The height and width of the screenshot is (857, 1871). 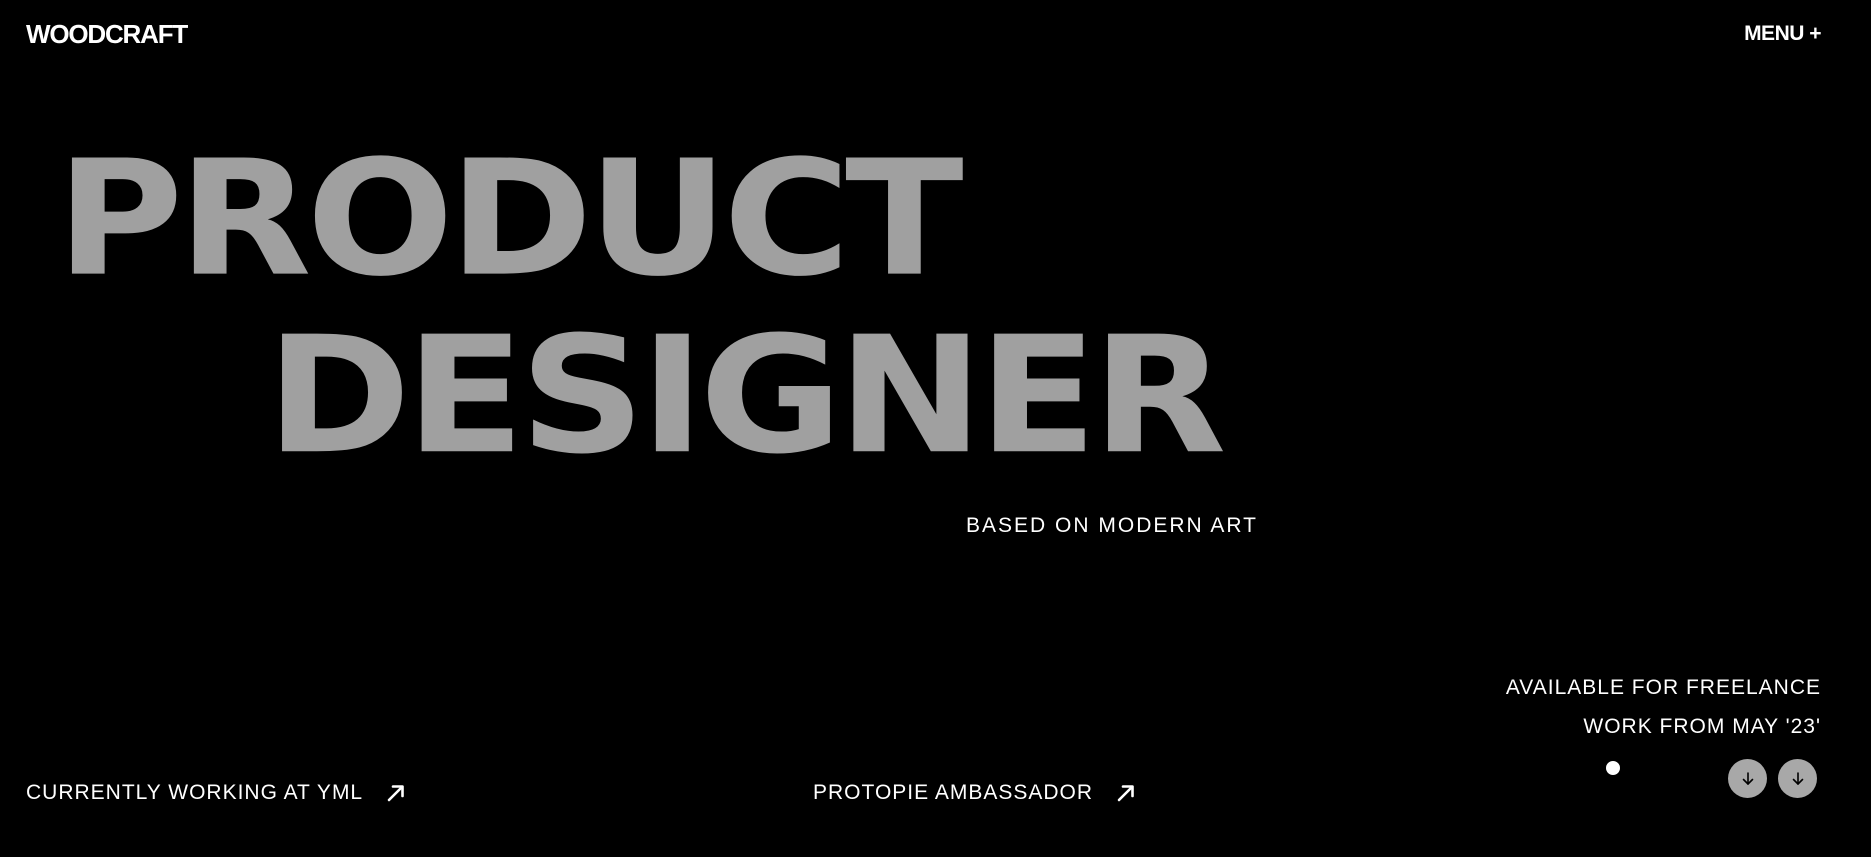 I want to click on hero-title-line-1: PRODUCT, so click(x=510, y=219).